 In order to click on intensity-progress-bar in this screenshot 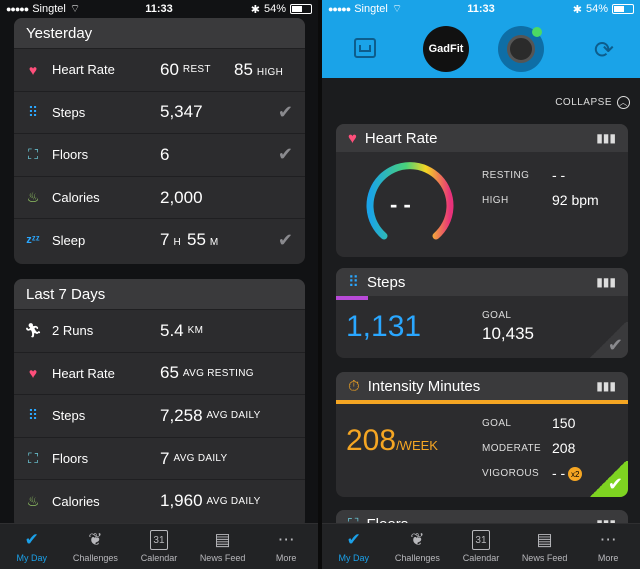, I will do `click(482, 402)`.